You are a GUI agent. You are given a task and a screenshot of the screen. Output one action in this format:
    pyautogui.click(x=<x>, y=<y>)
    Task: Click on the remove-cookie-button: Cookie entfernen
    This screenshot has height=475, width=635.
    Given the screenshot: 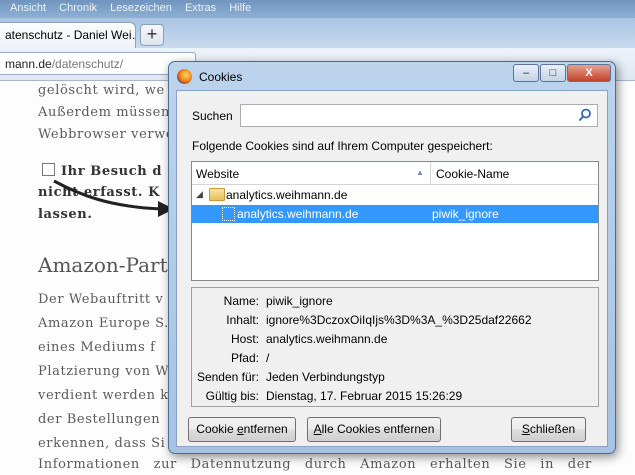 What is the action you would take?
    pyautogui.click(x=242, y=429)
    